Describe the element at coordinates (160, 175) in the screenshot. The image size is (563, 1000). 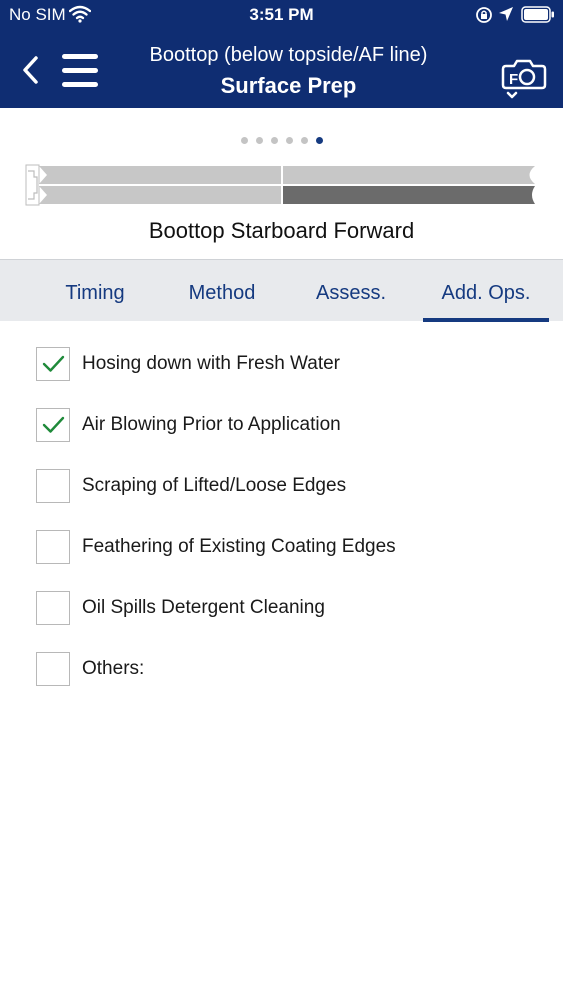
I see `hull-topside-aft` at that location.